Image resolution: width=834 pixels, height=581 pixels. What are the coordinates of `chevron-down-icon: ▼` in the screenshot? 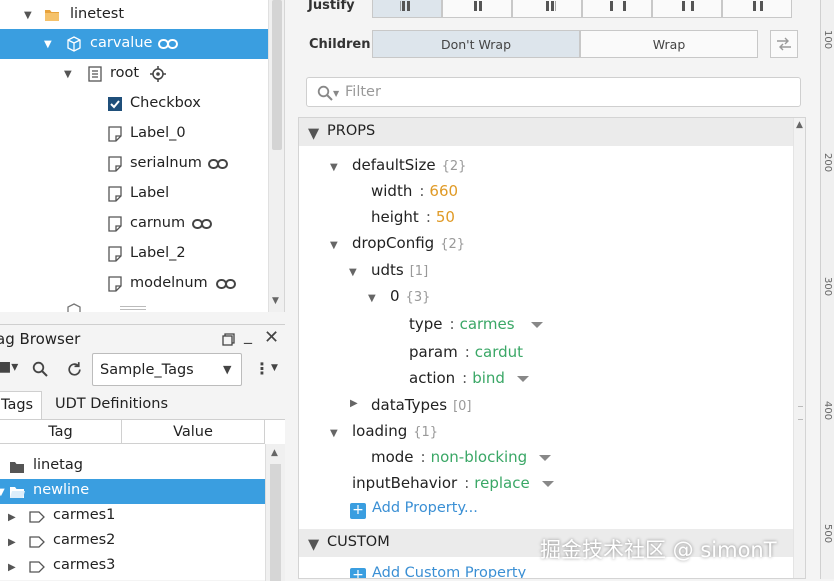 It's located at (274, 368).